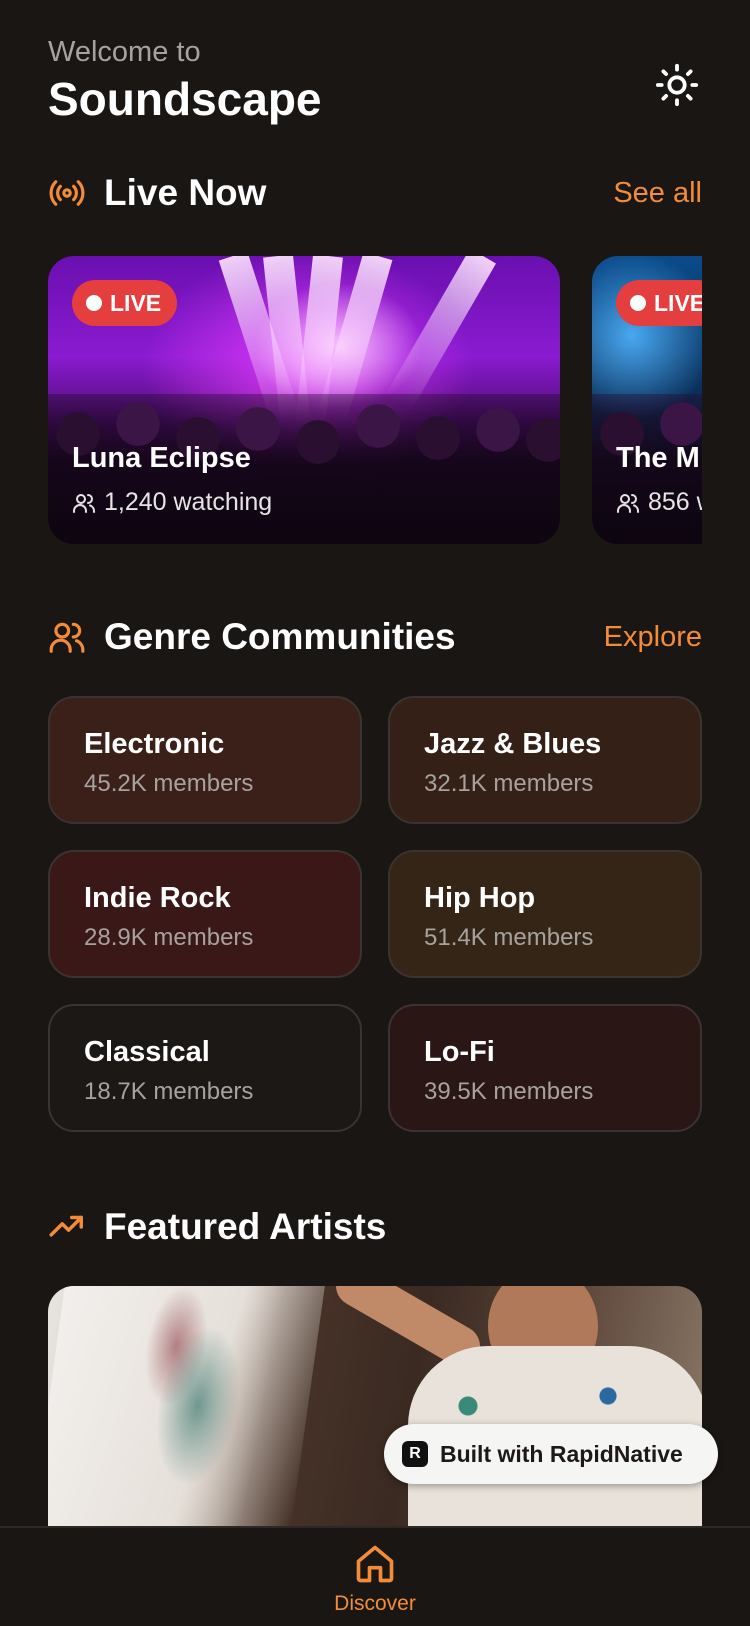 The width and height of the screenshot is (750, 1626). Describe the element at coordinates (304, 400) in the screenshot. I see `live-card: LIVE Luna Eclipse 1,240 watching` at that location.